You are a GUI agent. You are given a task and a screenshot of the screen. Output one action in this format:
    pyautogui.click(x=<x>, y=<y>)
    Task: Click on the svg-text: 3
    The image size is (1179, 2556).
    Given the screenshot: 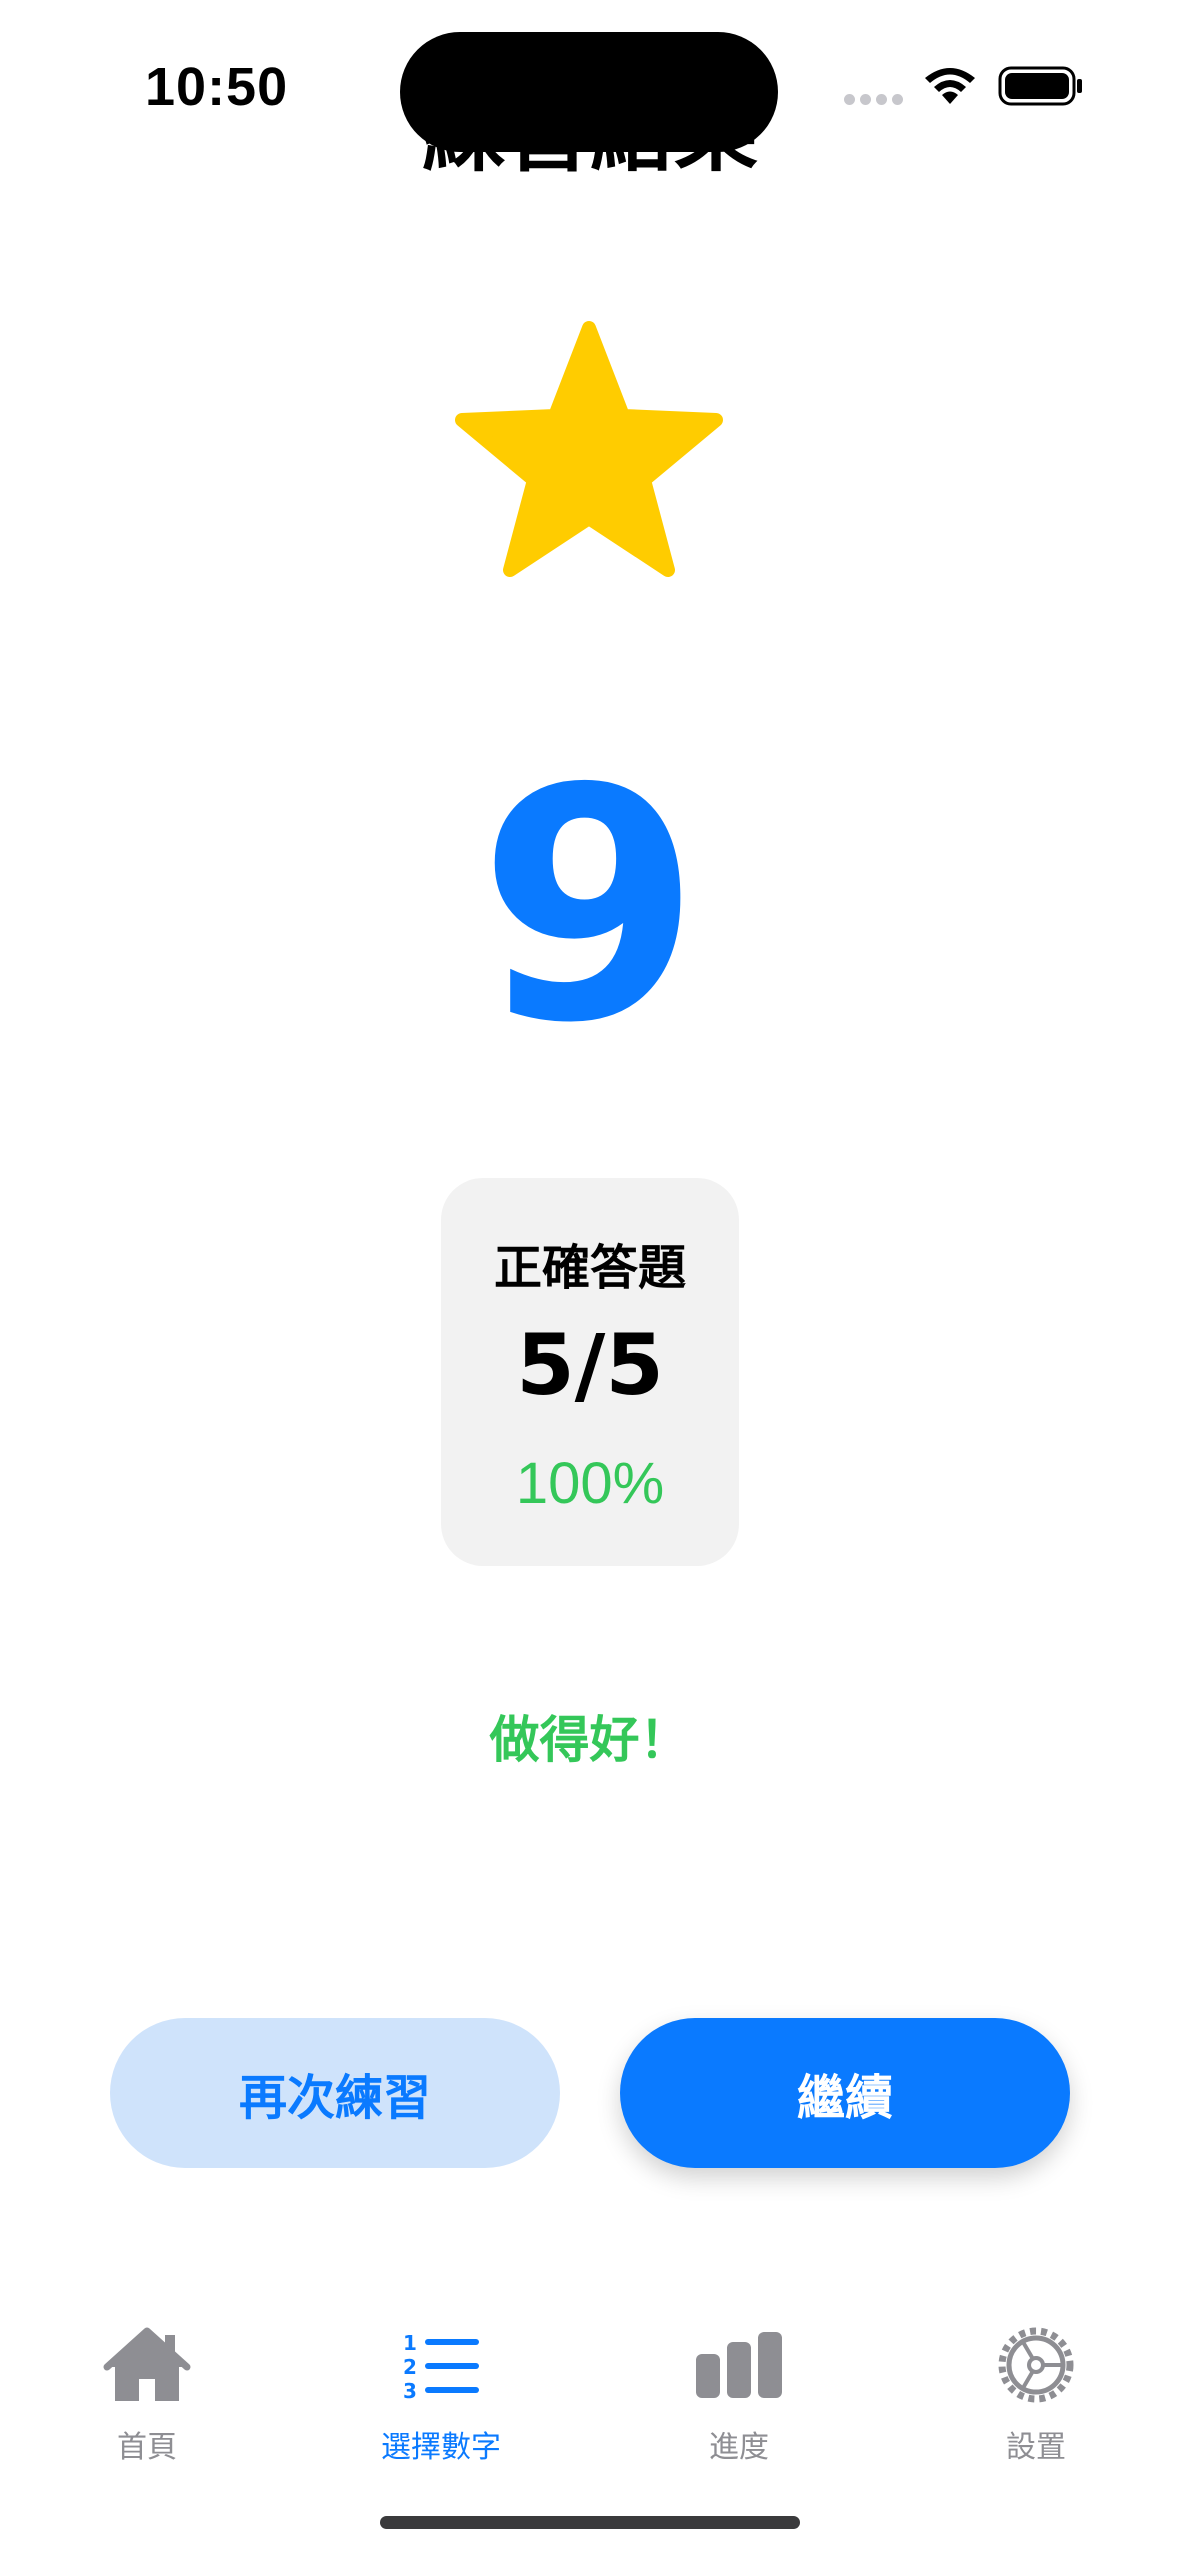 What is the action you would take?
    pyautogui.click(x=410, y=2389)
    